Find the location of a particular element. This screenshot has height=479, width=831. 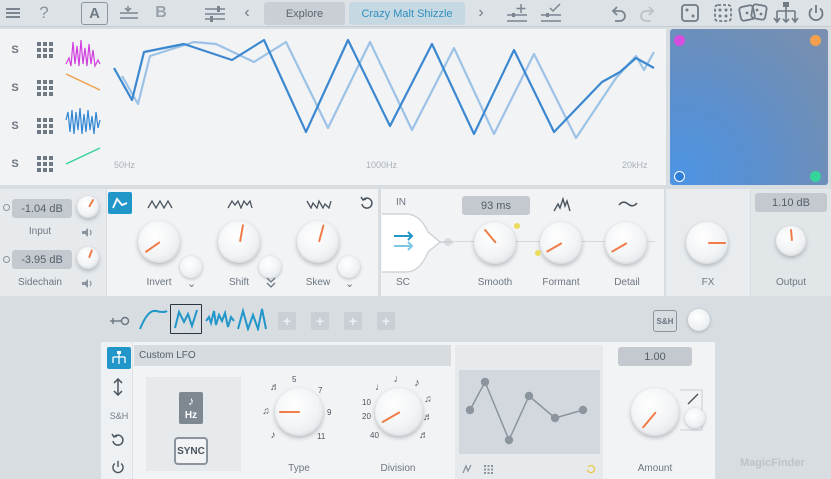

source-thumbnails is located at coordinates (83, 102).